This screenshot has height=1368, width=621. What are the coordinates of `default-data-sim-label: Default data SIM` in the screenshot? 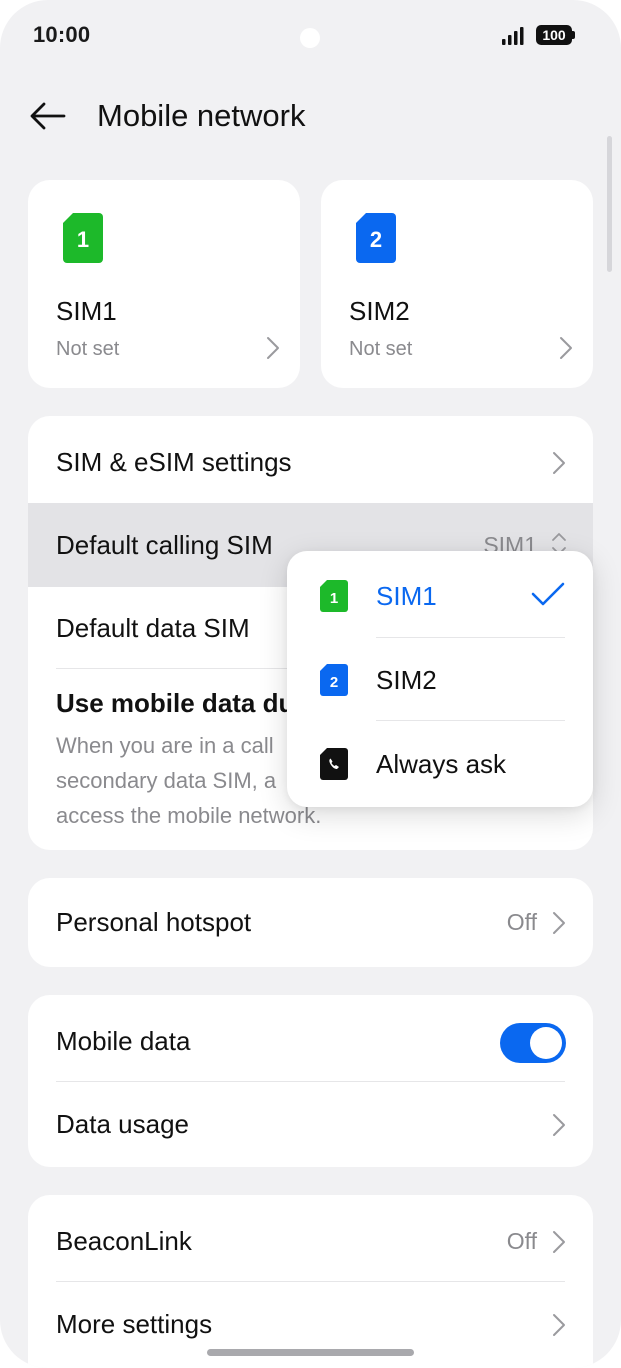 It's located at (153, 628).